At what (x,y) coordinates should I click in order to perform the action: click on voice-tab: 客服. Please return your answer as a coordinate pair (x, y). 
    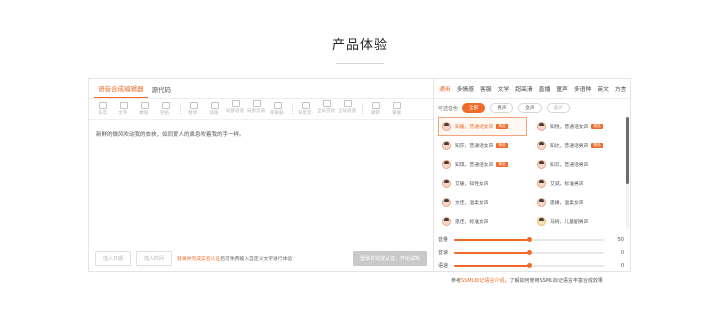
    Looking at the image, I should click on (486, 88).